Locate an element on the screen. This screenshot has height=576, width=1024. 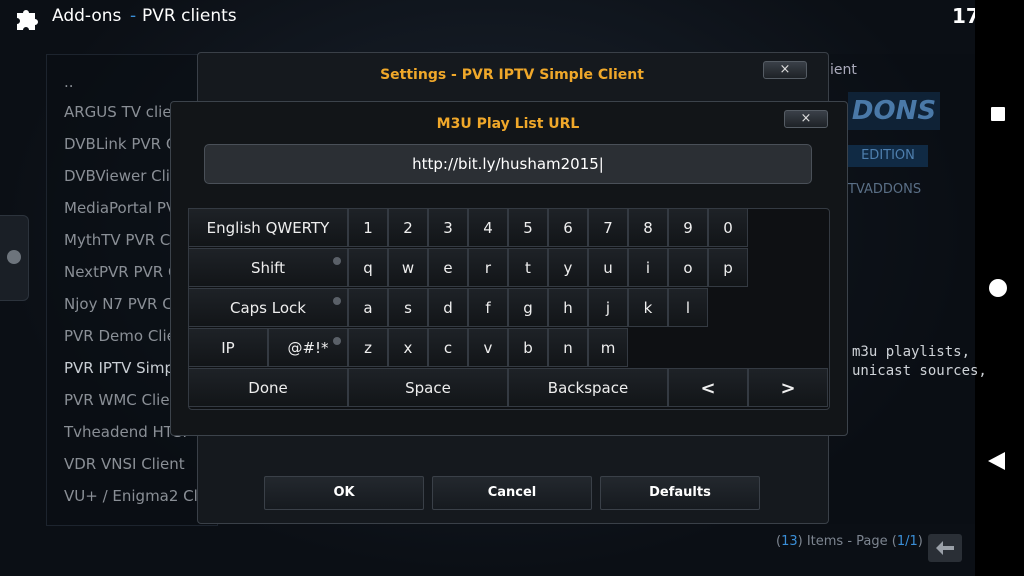
item-count: (13) Items - Page (1/1) is located at coordinates (849, 541).